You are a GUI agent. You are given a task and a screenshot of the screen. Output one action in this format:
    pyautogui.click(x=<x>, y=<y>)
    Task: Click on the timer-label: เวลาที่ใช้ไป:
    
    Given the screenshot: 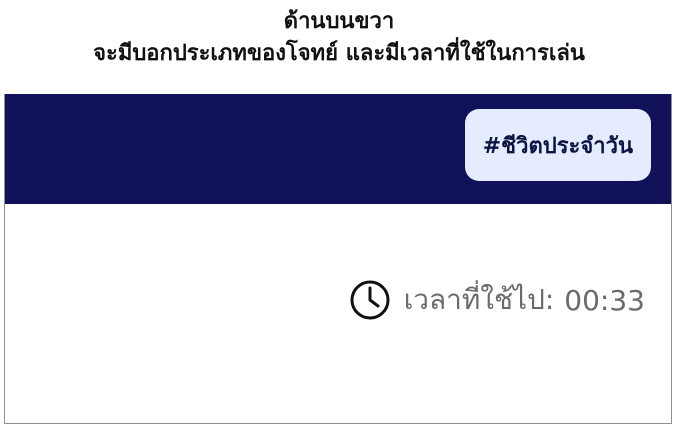 What is the action you would take?
    pyautogui.click(x=479, y=299)
    